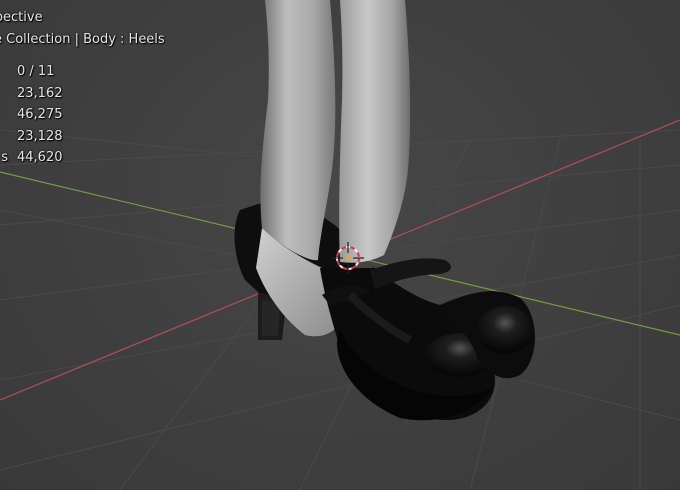  What do you see at coordinates (427, 339) in the screenshot?
I see `right-shoe` at bounding box center [427, 339].